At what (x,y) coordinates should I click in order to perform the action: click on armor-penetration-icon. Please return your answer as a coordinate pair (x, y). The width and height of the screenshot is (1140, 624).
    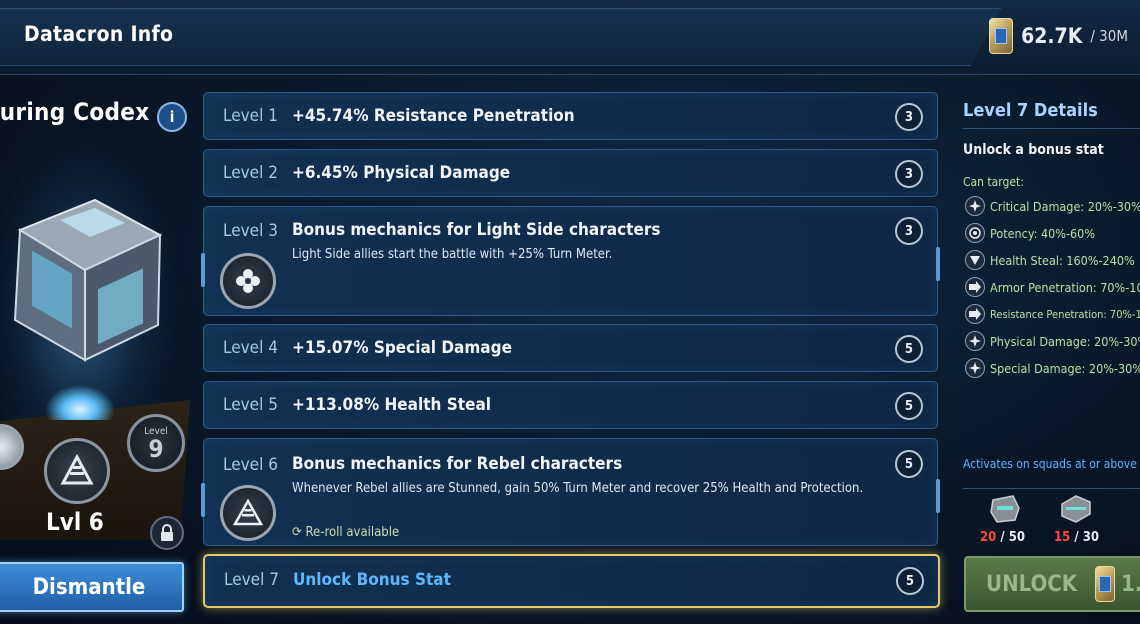
    Looking at the image, I should click on (975, 287).